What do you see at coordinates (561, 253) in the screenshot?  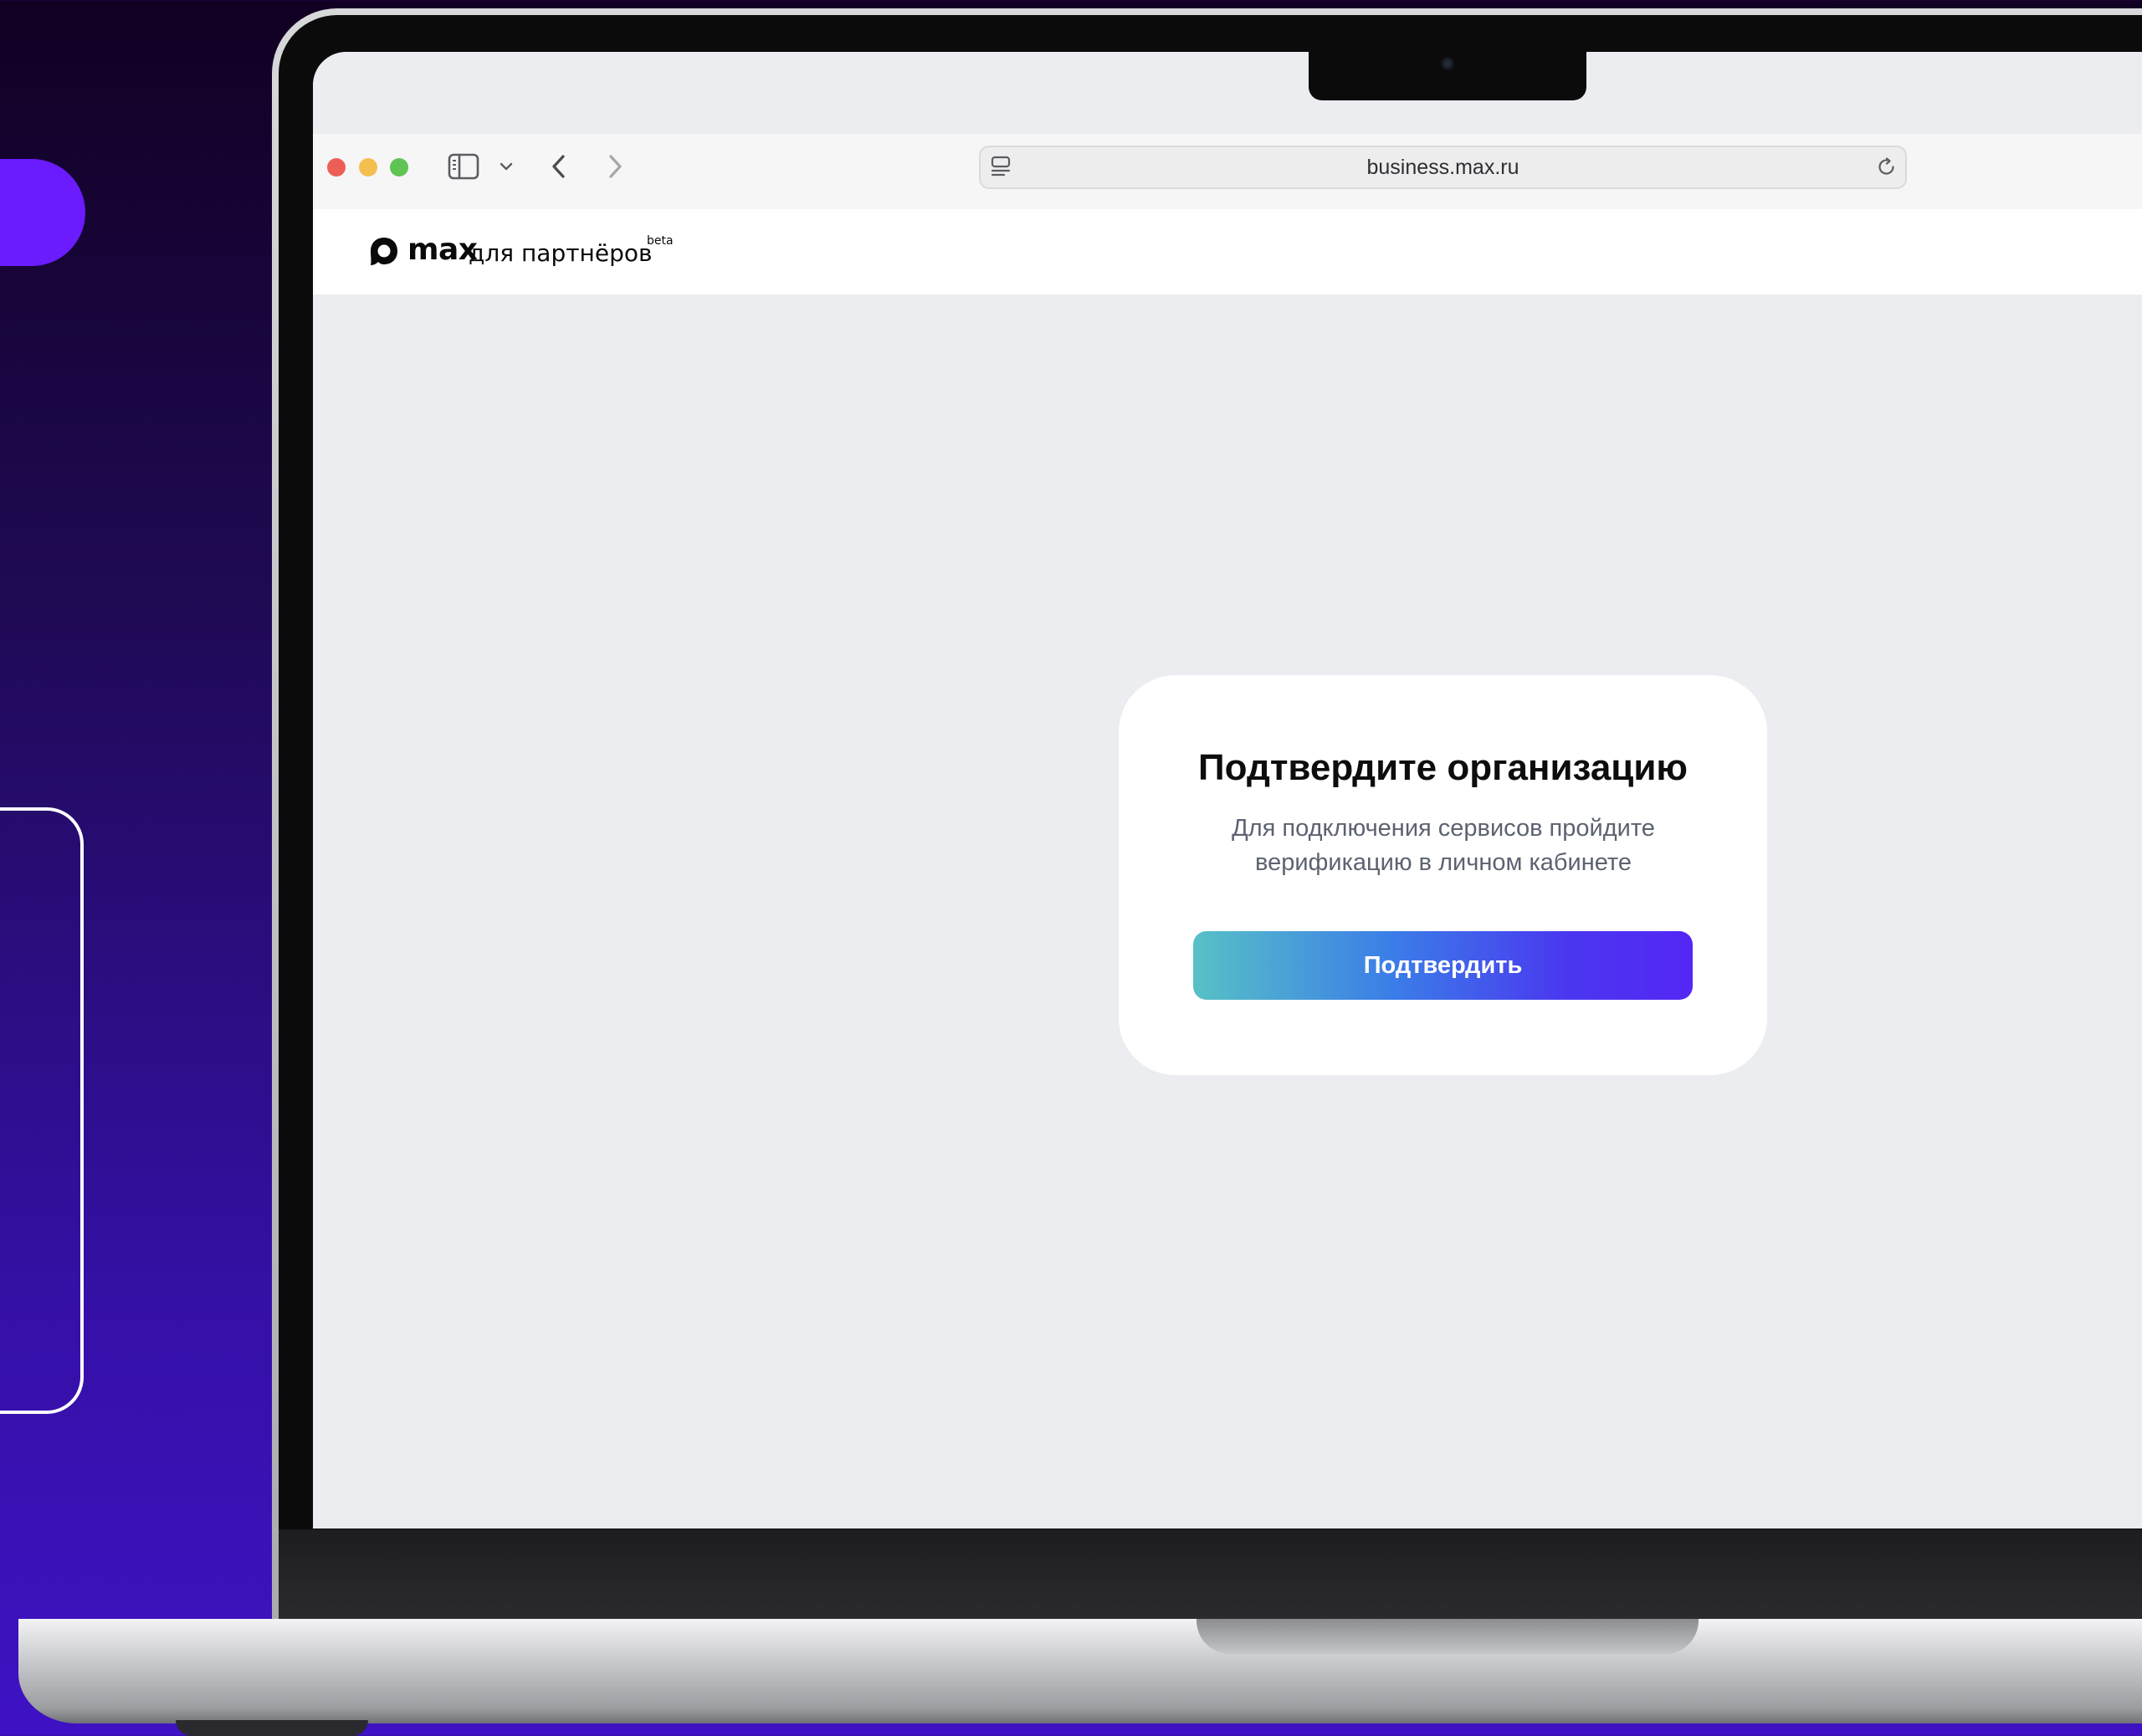 I see `logo-subtitle: для партнёров` at bounding box center [561, 253].